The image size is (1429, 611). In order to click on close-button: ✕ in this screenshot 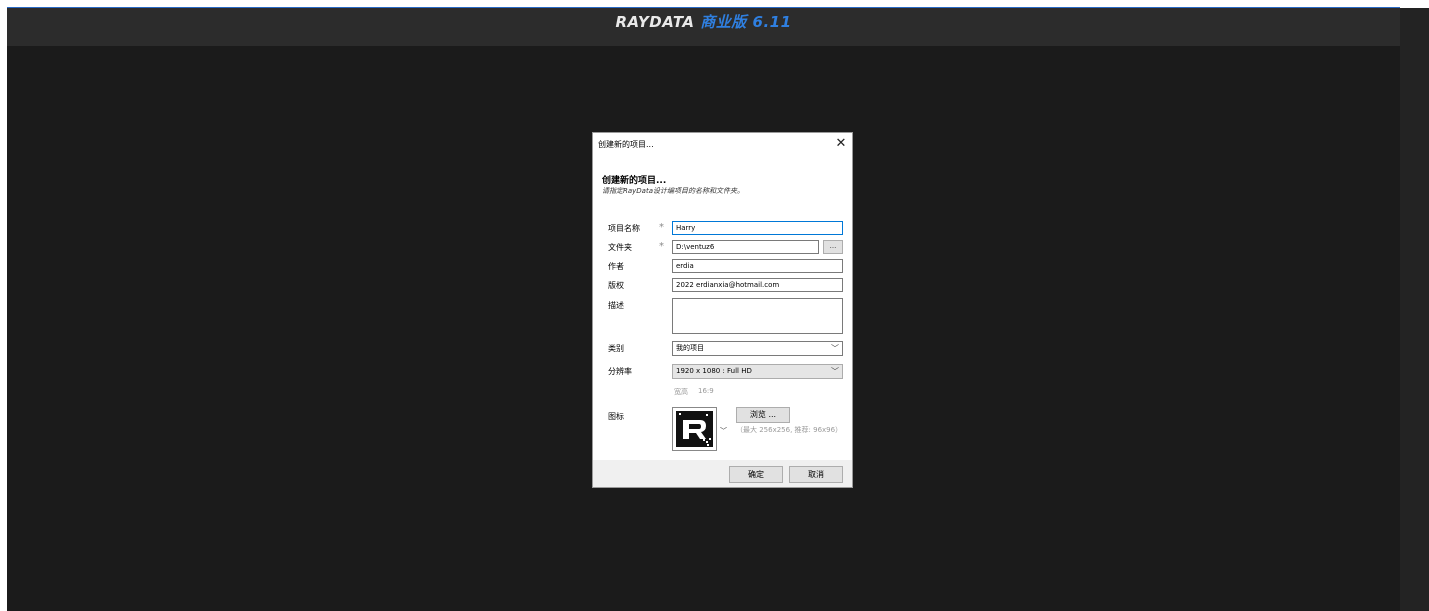, I will do `click(841, 144)`.